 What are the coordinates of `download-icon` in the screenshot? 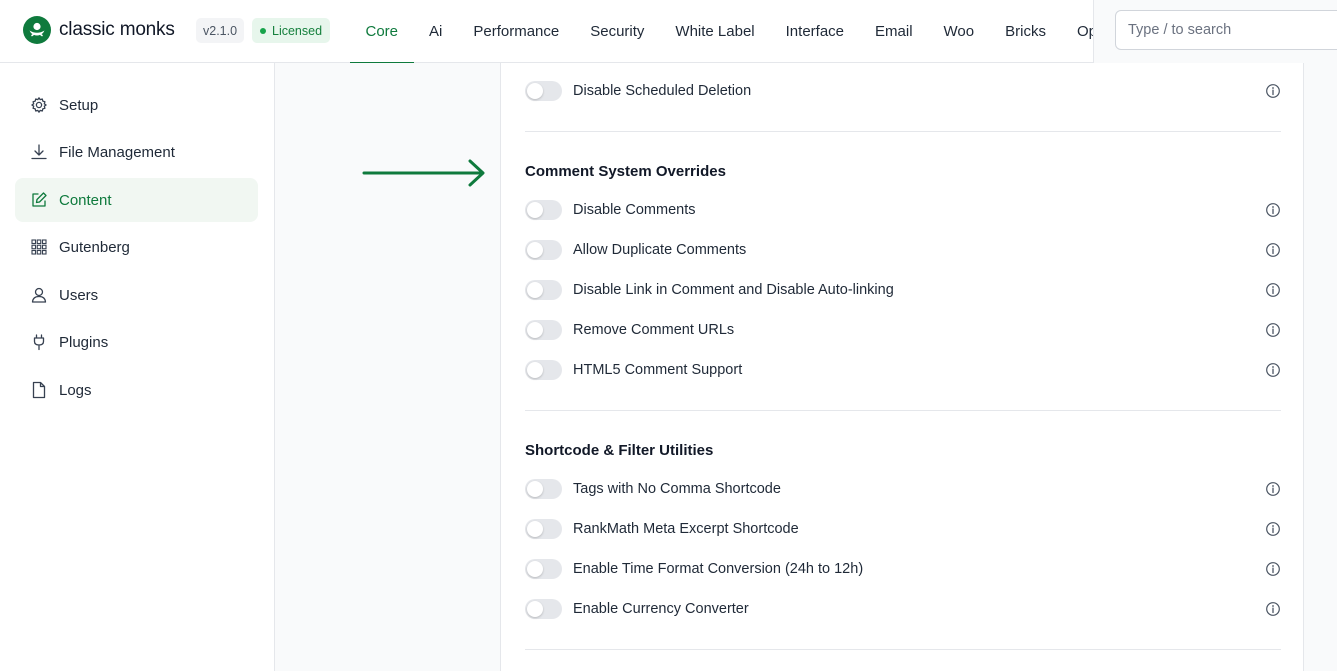 It's located at (39, 152).